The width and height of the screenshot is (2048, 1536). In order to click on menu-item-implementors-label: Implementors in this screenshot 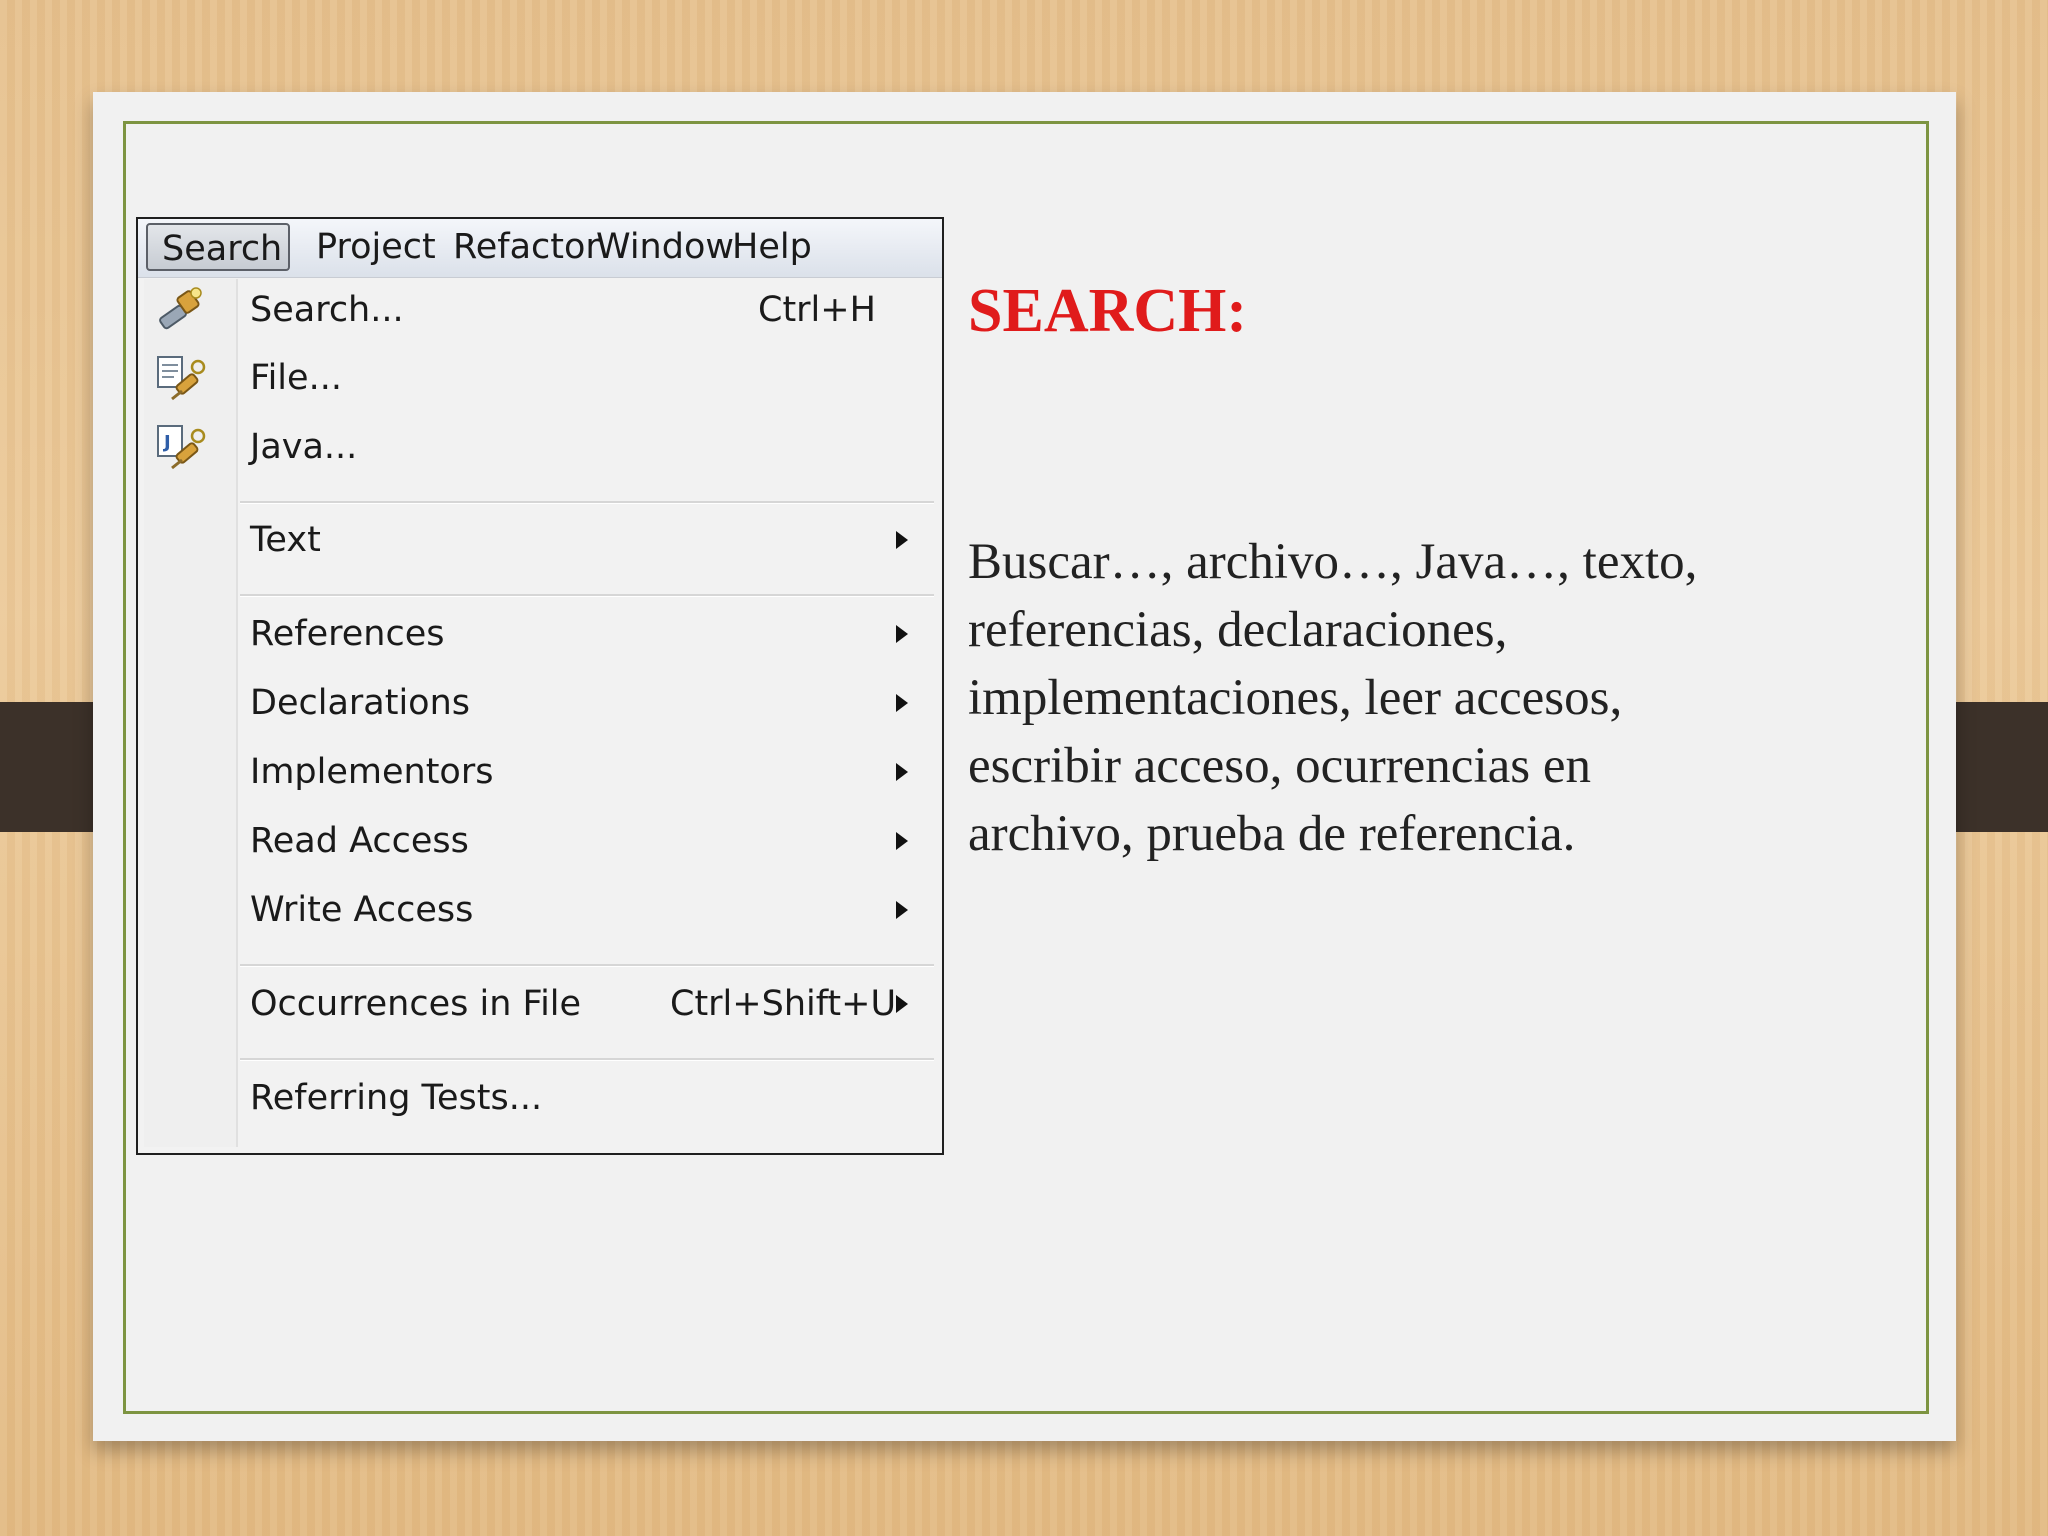, I will do `click(372, 772)`.